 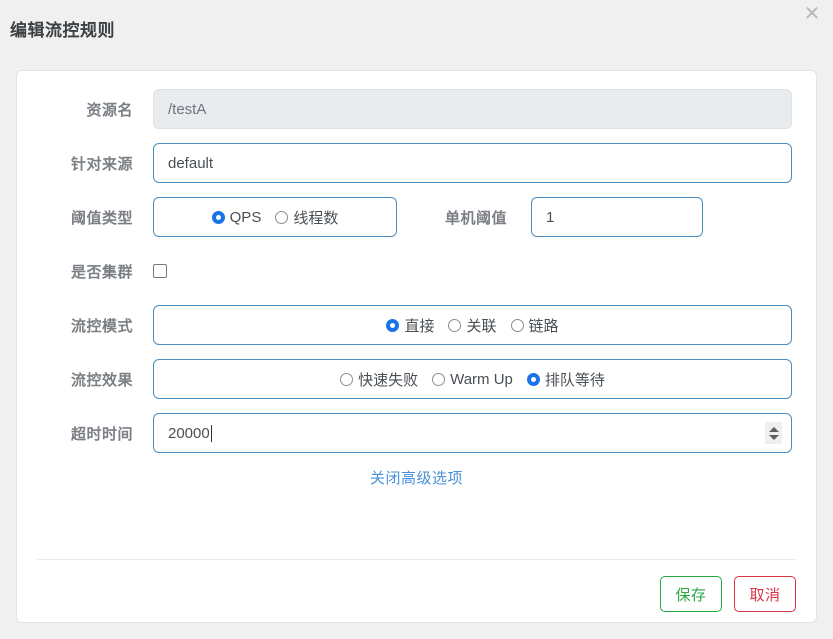 I want to click on flow-effect-label: 流控效果, so click(x=101, y=380).